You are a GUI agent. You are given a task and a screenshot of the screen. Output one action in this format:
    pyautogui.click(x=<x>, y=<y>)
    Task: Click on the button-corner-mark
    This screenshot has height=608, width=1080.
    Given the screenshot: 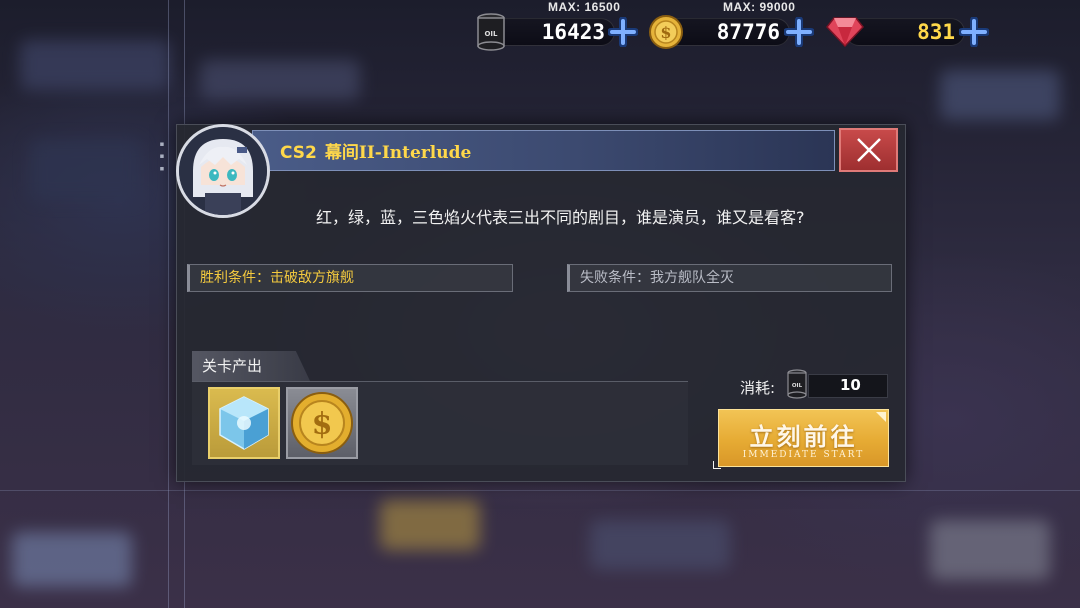 What is the action you would take?
    pyautogui.click(x=717, y=465)
    